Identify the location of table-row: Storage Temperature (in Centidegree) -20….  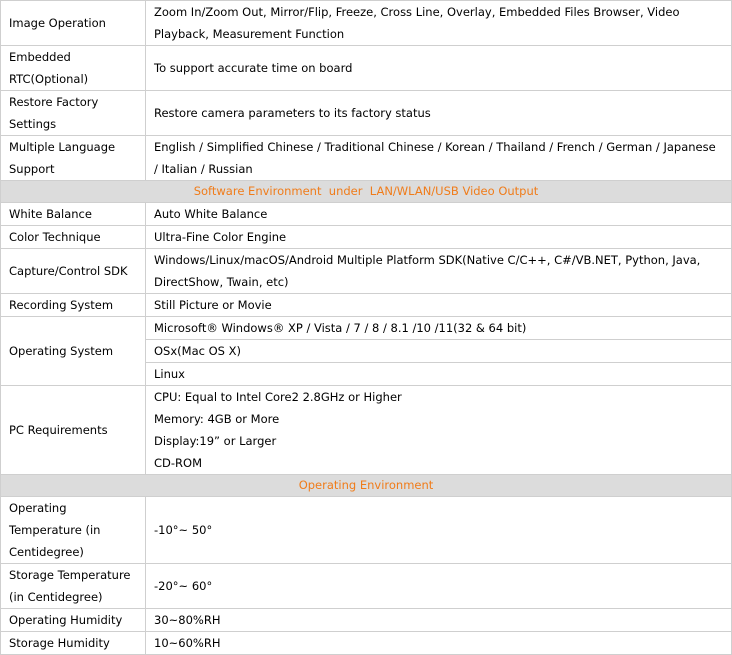
(366, 586).